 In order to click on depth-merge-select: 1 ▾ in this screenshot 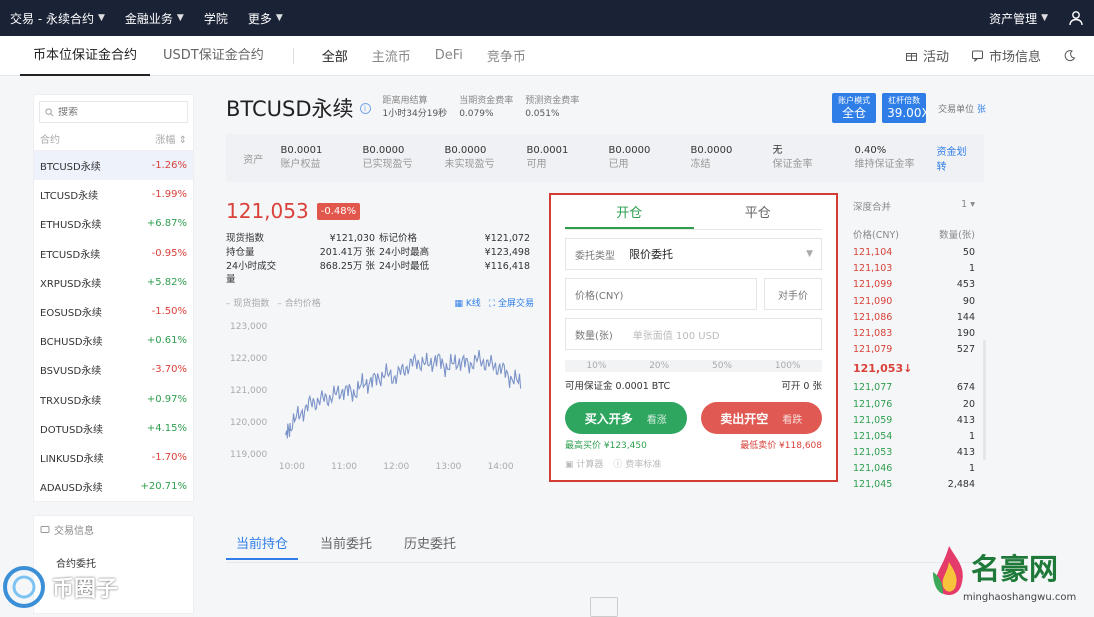, I will do `click(968, 206)`.